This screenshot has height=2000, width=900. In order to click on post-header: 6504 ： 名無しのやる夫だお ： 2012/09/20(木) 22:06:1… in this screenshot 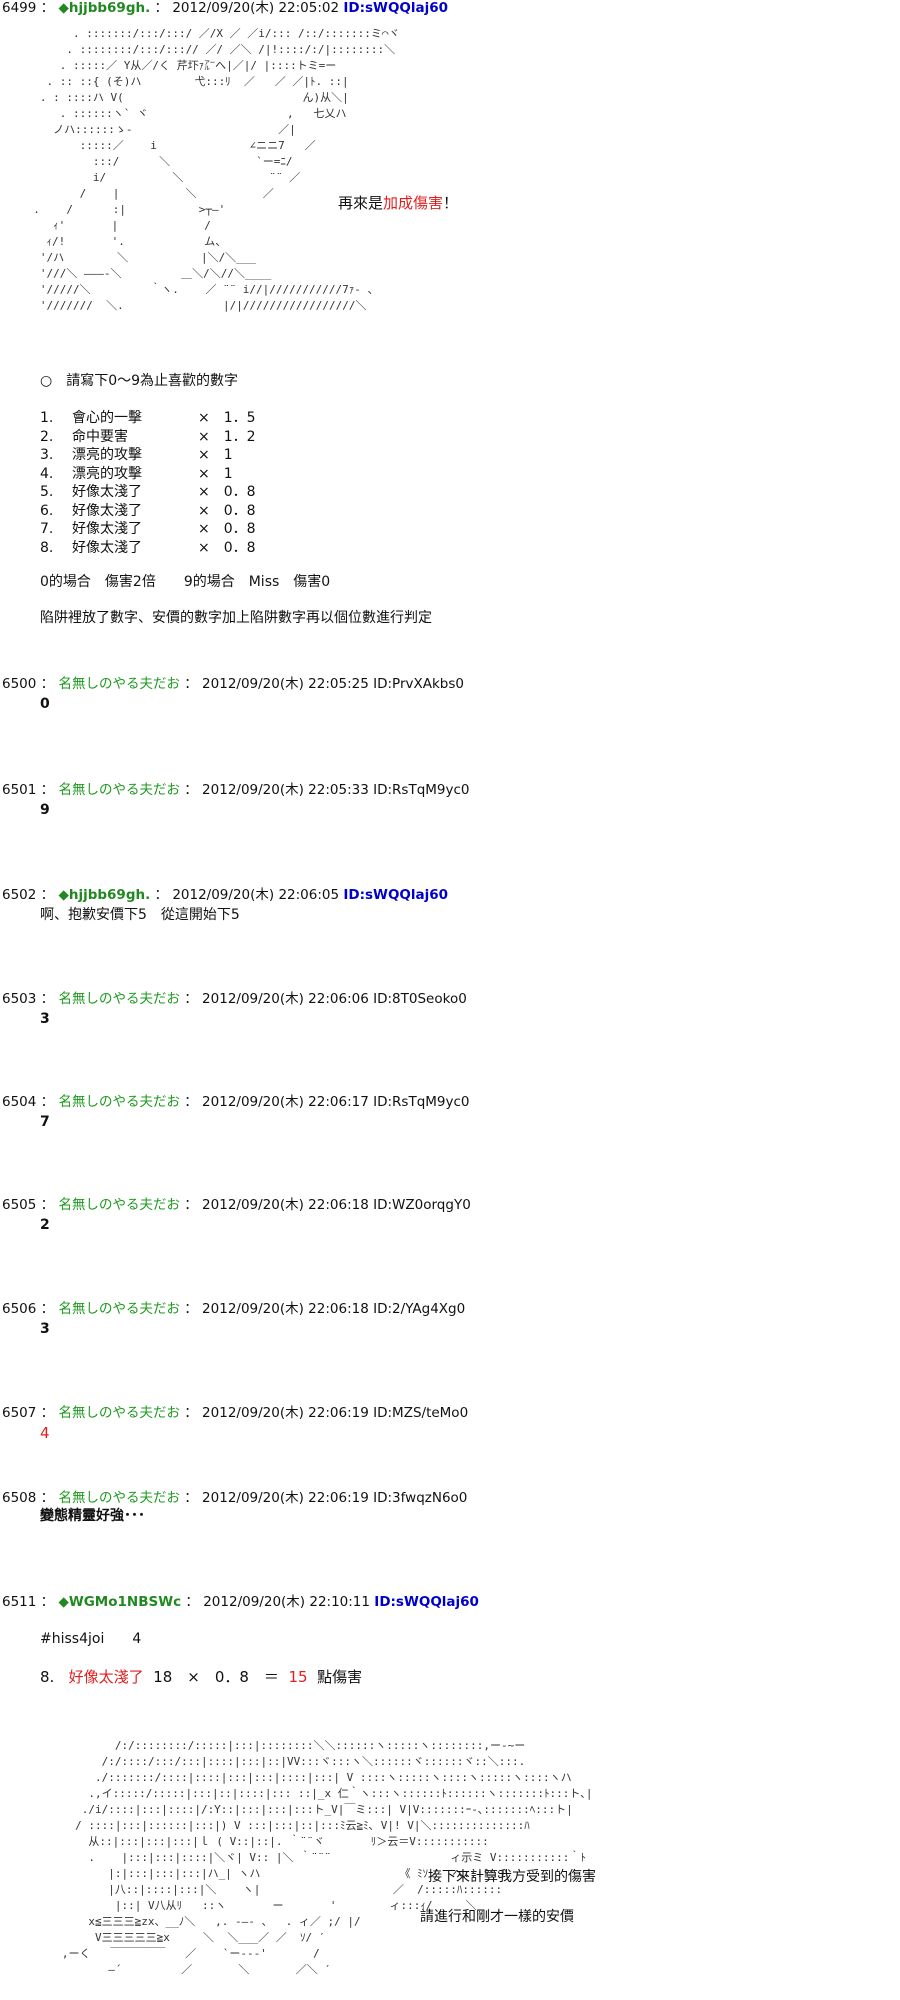, I will do `click(236, 1102)`.